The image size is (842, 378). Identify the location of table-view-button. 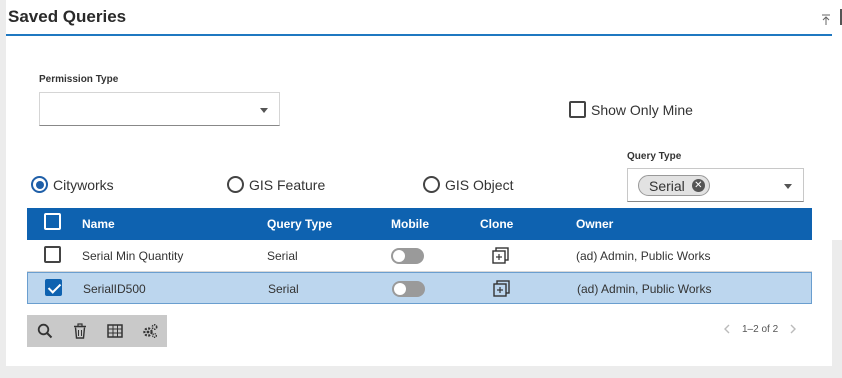
(114, 331).